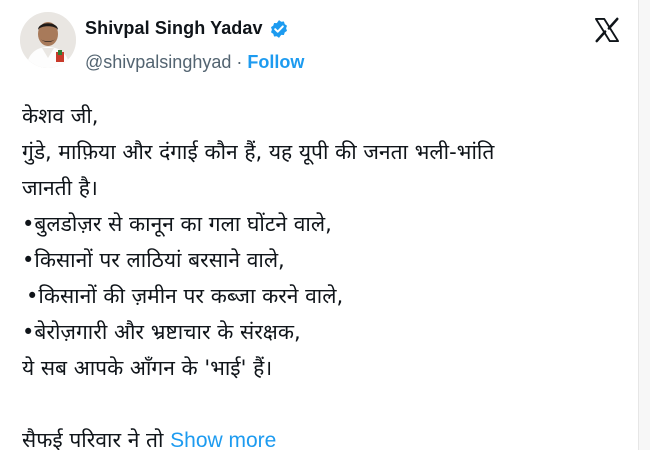 The height and width of the screenshot is (450, 650). Describe the element at coordinates (177, 224) in the screenshot. I see `tweet-bullet-line: •बुलडोज़र से कानून का गला घोंटने वाले,` at that location.